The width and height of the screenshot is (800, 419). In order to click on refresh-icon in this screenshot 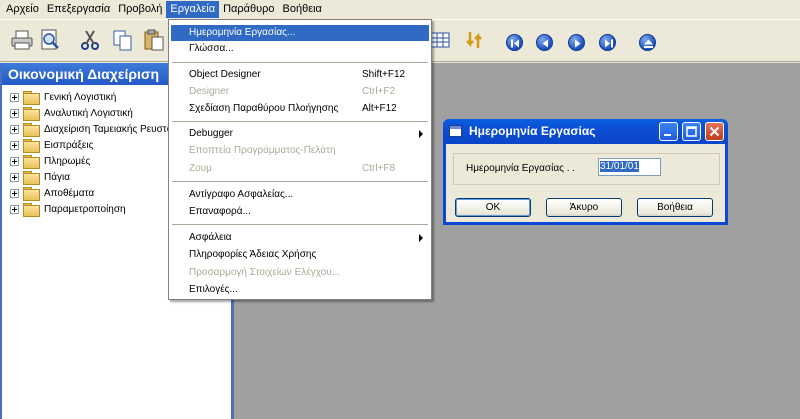, I will do `click(474, 40)`.